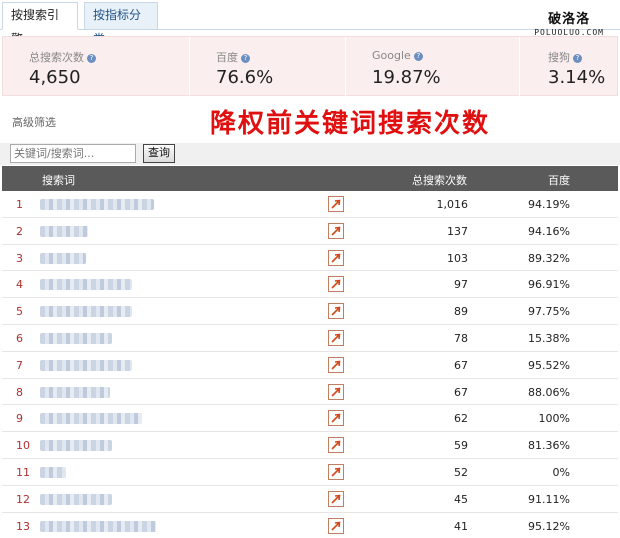 Image resolution: width=620 pixels, height=538 pixels. I want to click on row-baidu-share: 94.19%, so click(549, 204).